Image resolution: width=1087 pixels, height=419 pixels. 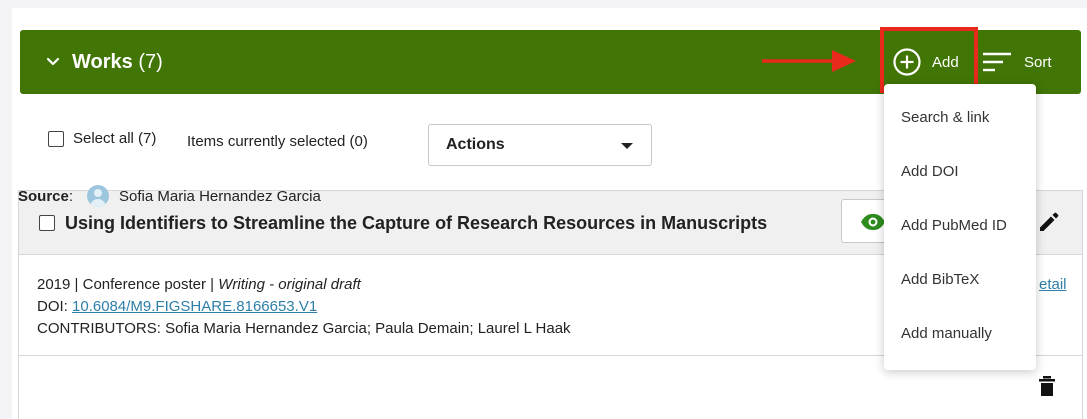 I want to click on actions-dropdown-label: Actions, so click(x=475, y=144).